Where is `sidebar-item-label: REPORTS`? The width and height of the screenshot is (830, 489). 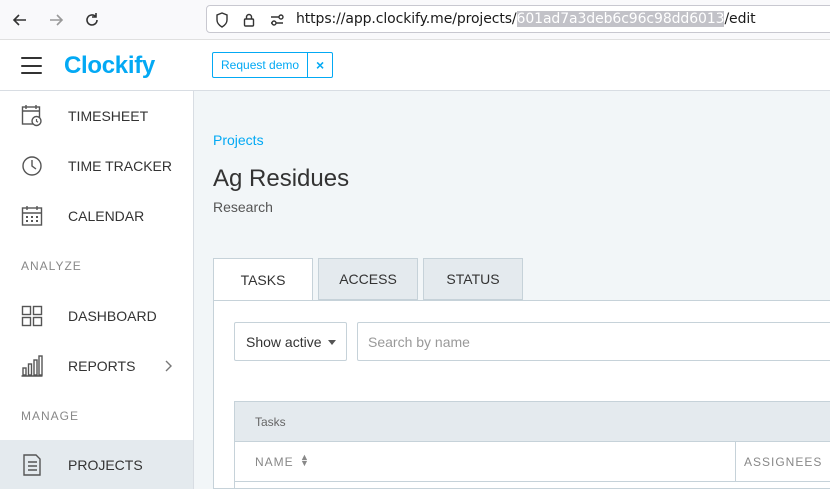
sidebar-item-label: REPORTS is located at coordinates (102, 366).